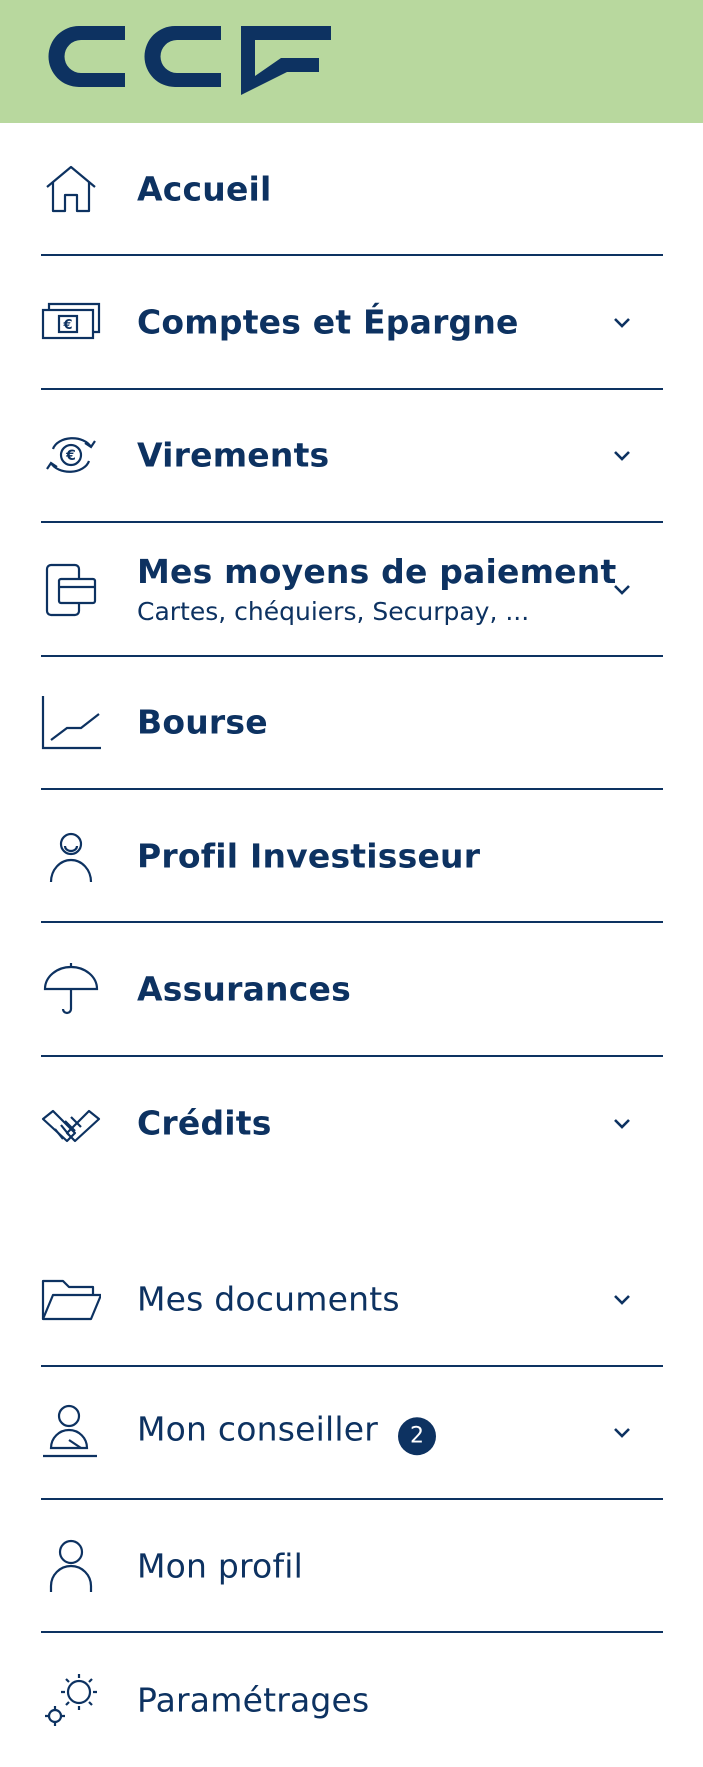  What do you see at coordinates (71, 722) in the screenshot?
I see `line-chart-icon` at bounding box center [71, 722].